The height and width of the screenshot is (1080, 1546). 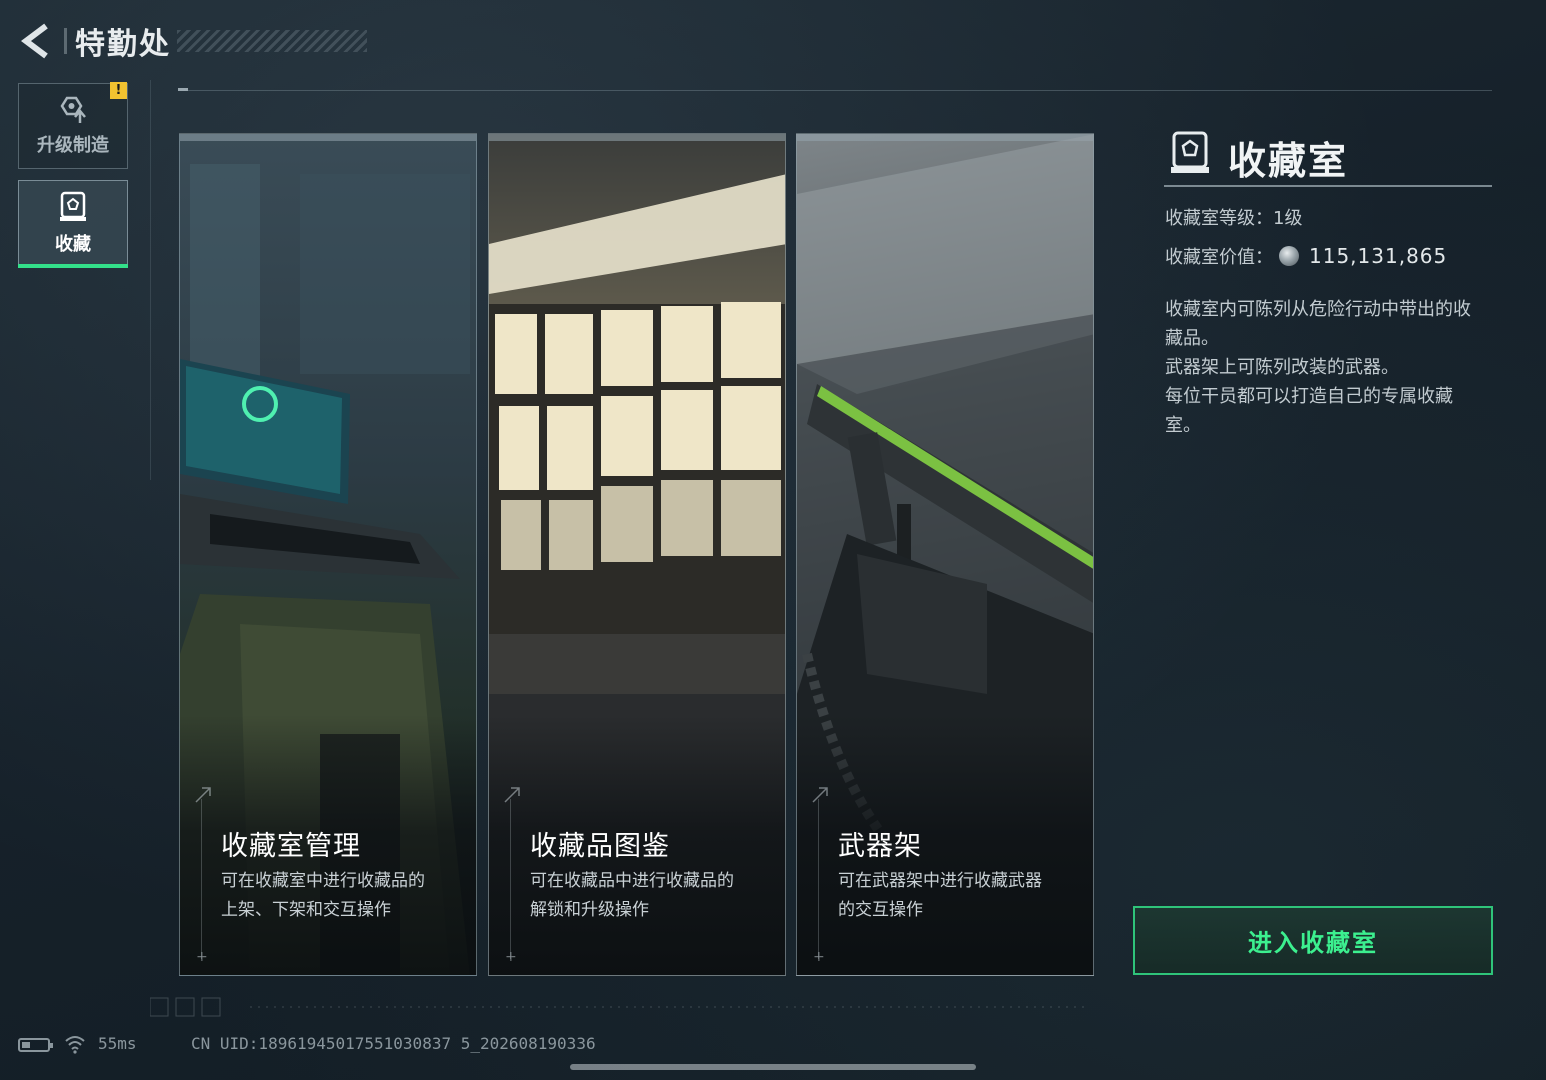 I want to click on battery-icon, so click(x=35, y=1045).